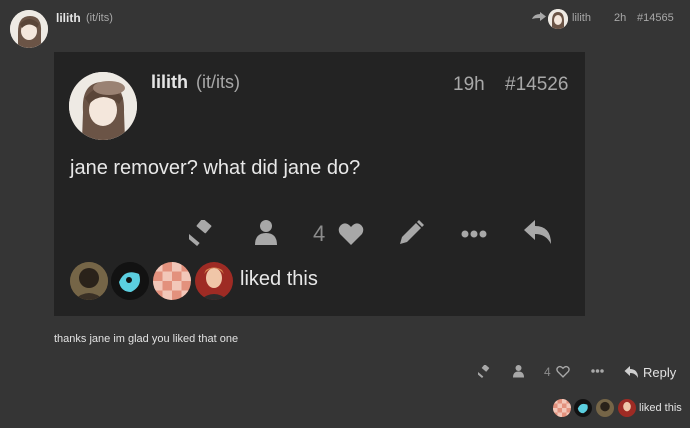  Describe the element at coordinates (68, 18) in the screenshot. I see `post-username: lilith` at that location.